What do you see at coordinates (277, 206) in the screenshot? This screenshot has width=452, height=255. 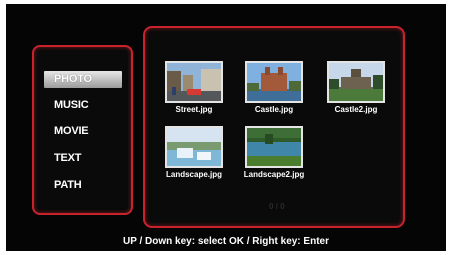 I see `page-indicator: 0 / 0` at bounding box center [277, 206].